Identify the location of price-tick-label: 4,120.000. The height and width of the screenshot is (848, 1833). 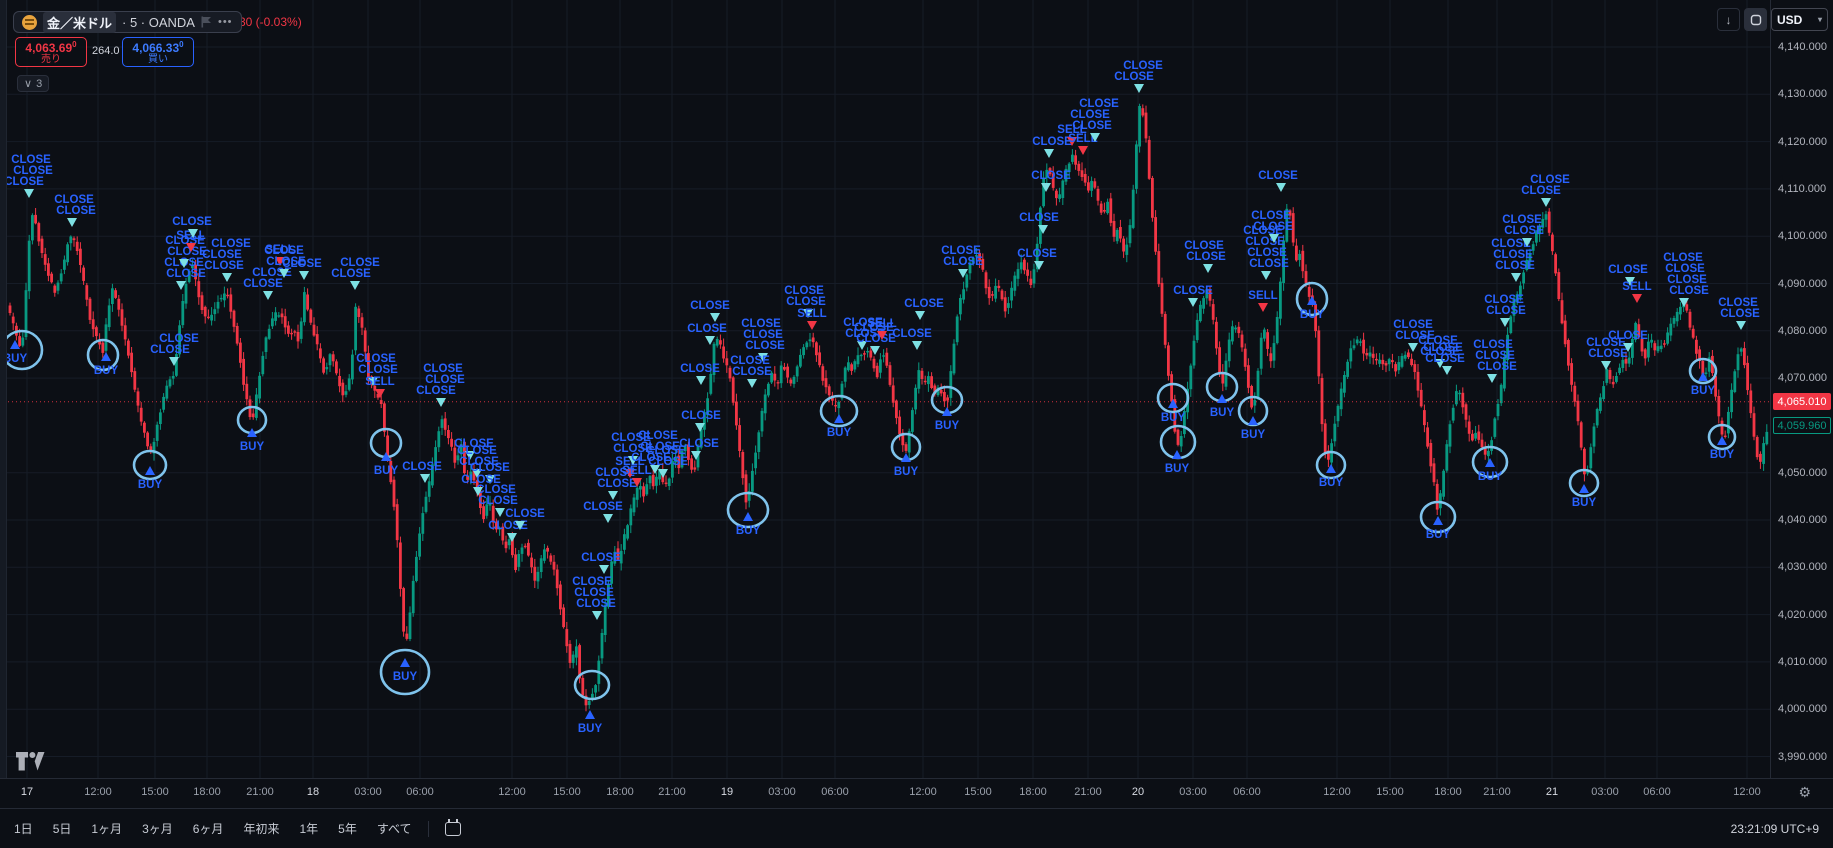
(1802, 142).